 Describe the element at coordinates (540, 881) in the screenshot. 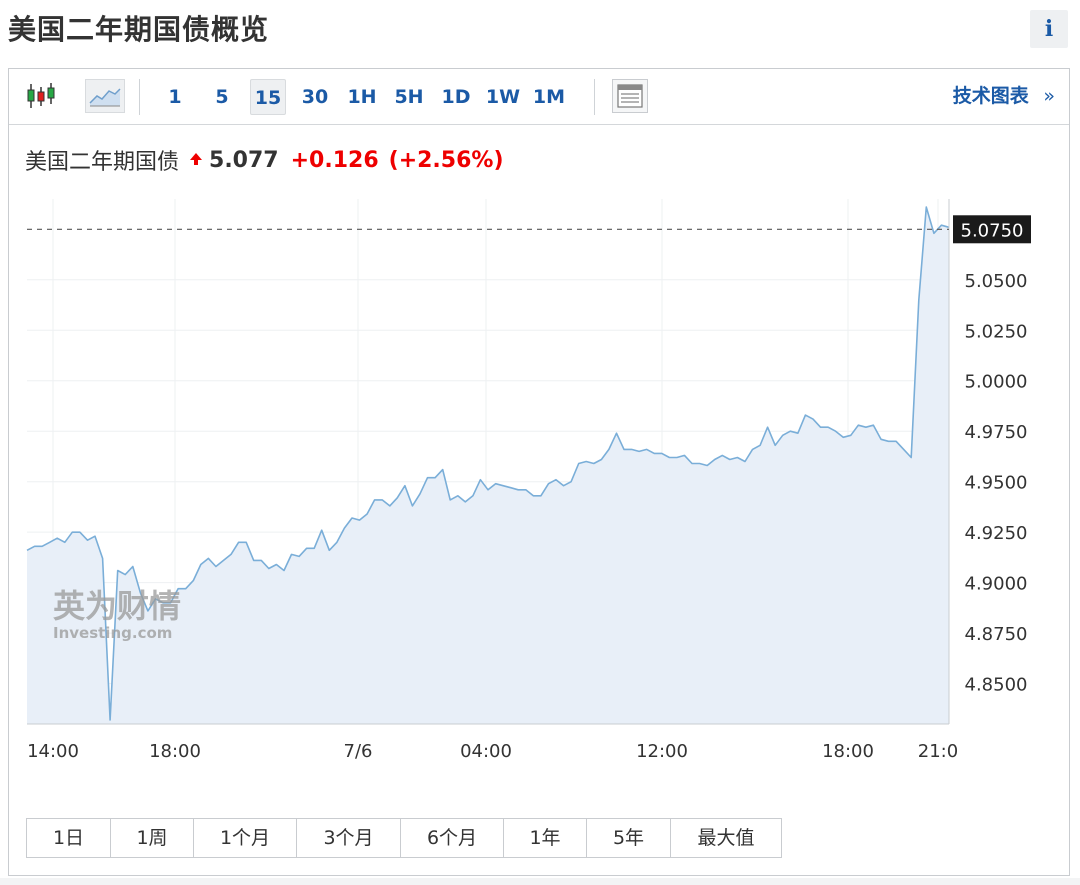

I see `page-bottom-band` at that location.